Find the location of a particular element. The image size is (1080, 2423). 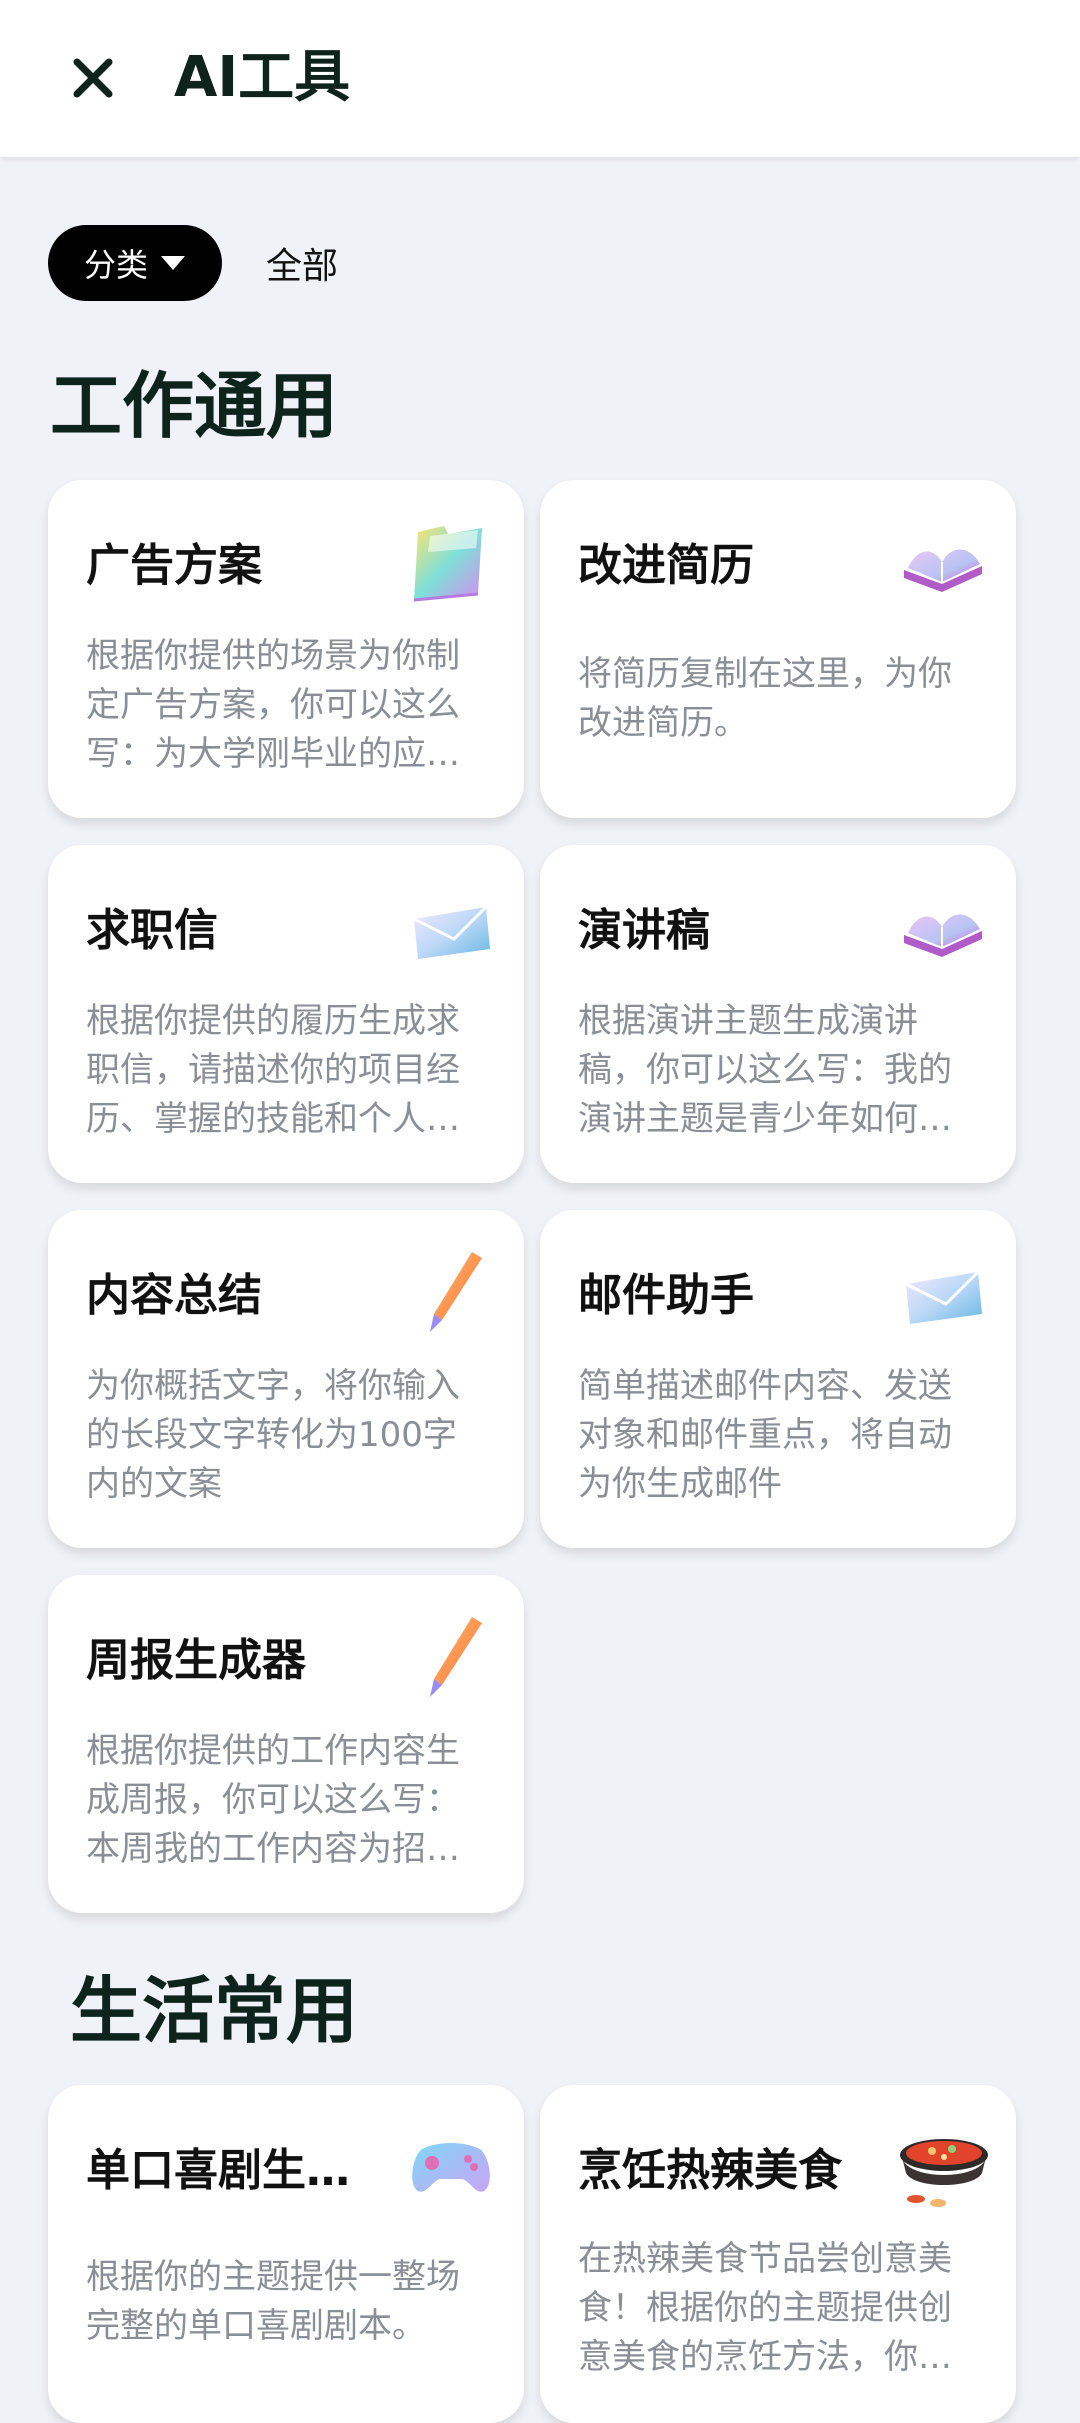

card-title: 周报生成器 is located at coordinates (196, 1660).